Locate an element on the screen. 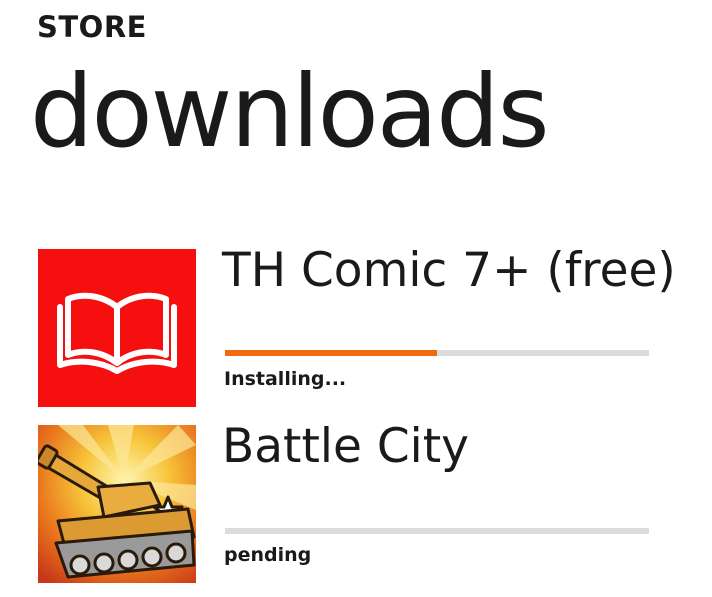  download-item-name: TH Comic 7+ (free) is located at coordinates (449, 270).